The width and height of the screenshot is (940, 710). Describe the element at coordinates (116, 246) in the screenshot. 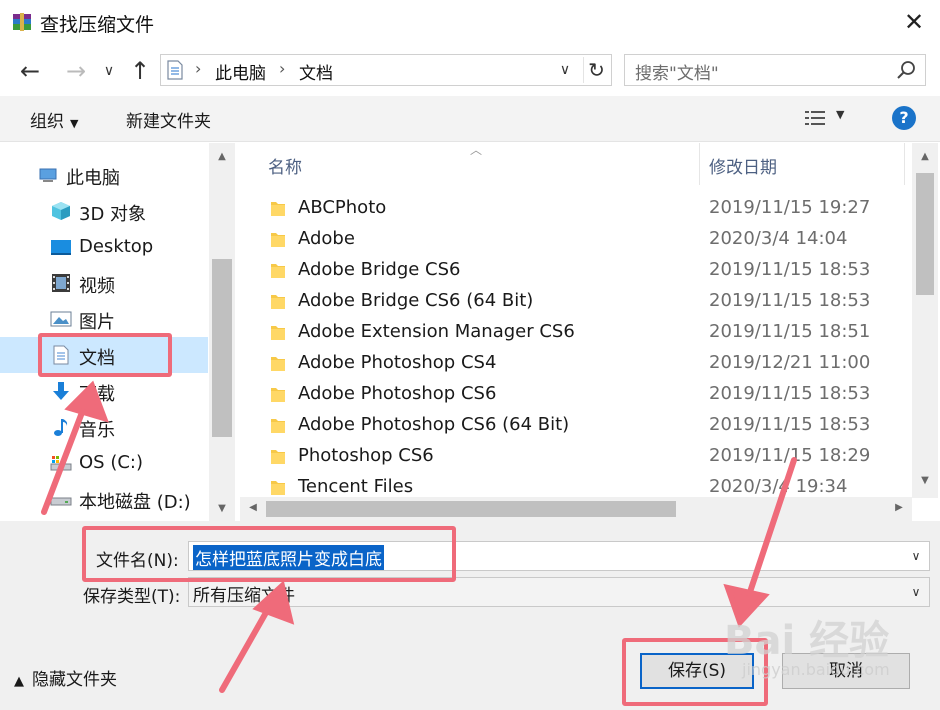

I see `nav-item-label: Desktop` at that location.